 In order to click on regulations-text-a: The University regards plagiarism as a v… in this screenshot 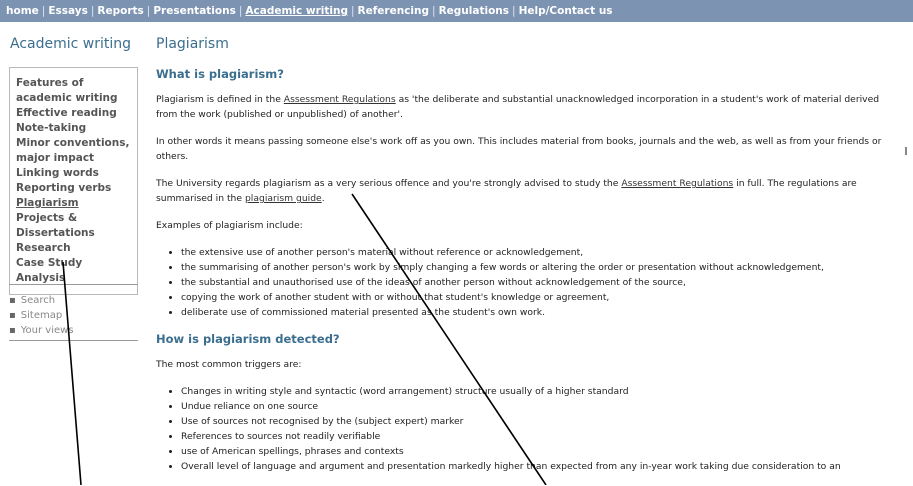, I will do `click(389, 183)`.